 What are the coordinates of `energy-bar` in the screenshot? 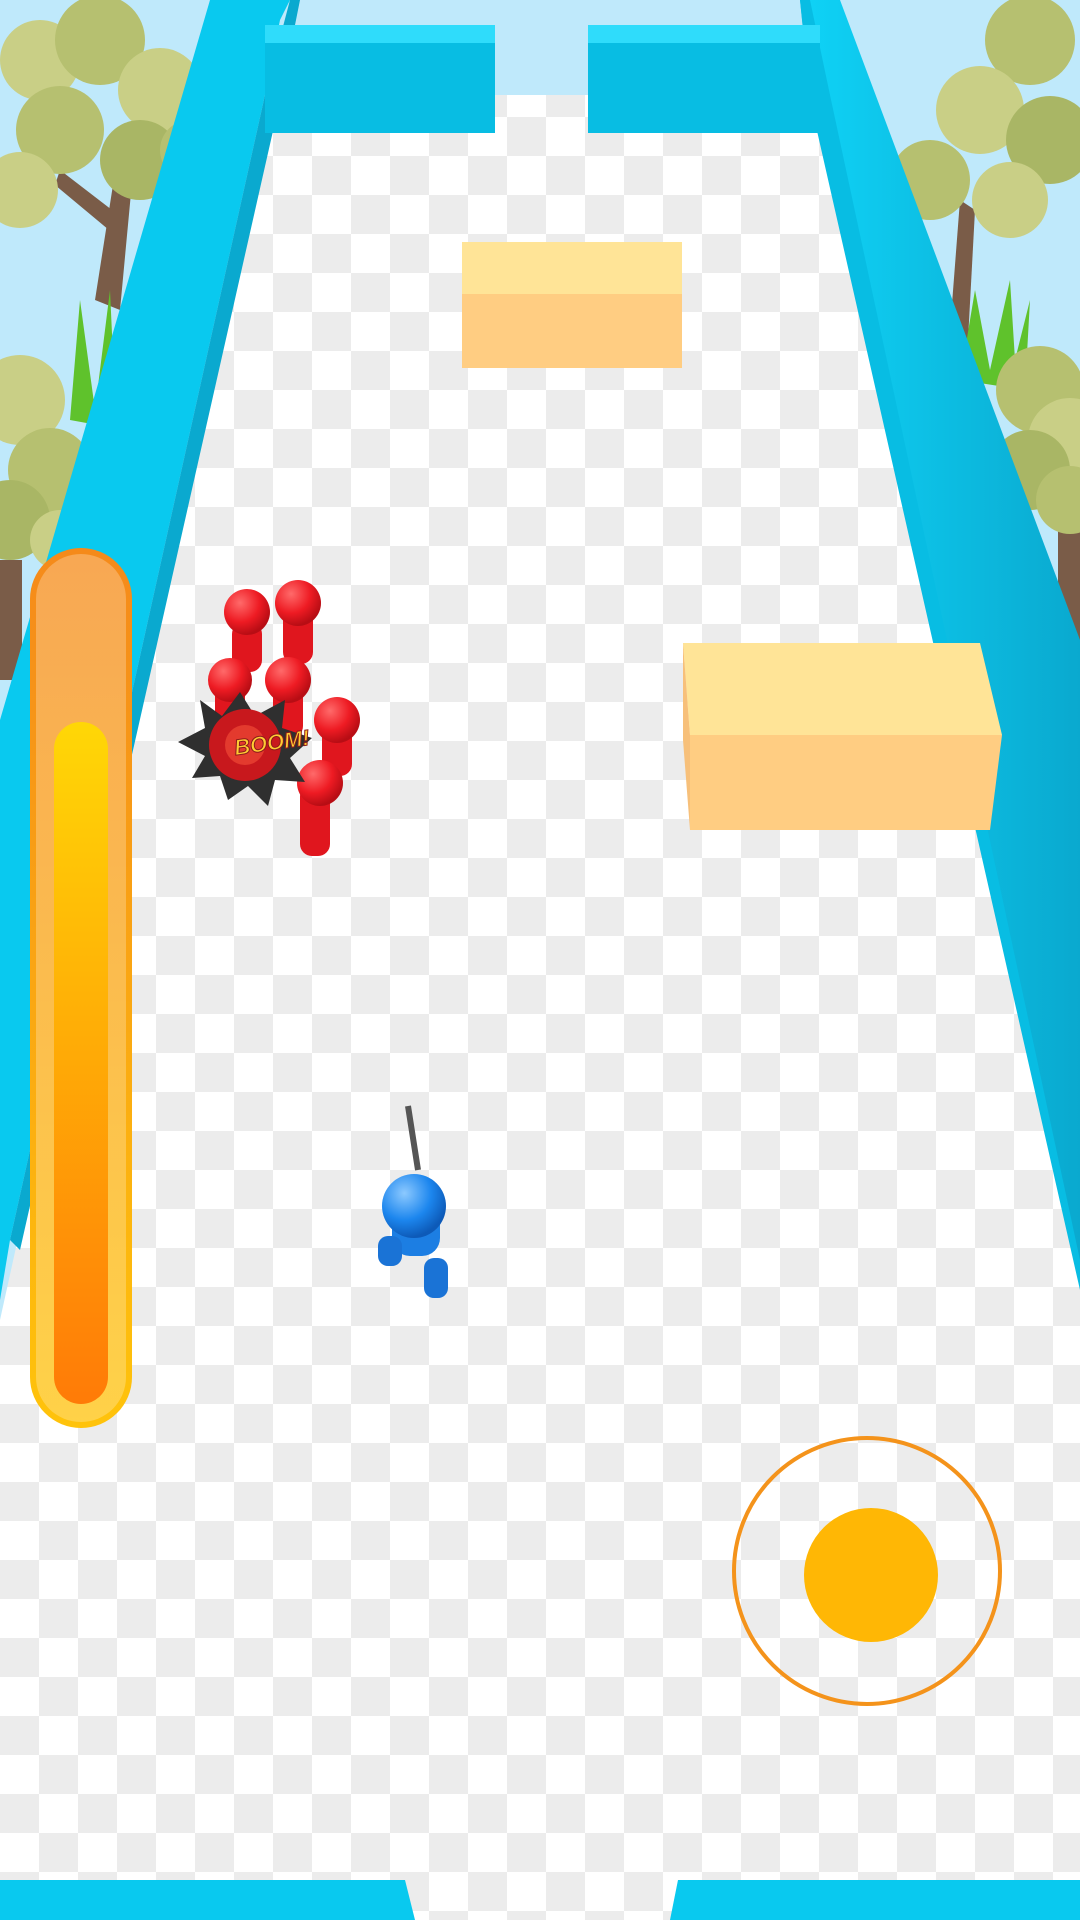 It's located at (81, 988).